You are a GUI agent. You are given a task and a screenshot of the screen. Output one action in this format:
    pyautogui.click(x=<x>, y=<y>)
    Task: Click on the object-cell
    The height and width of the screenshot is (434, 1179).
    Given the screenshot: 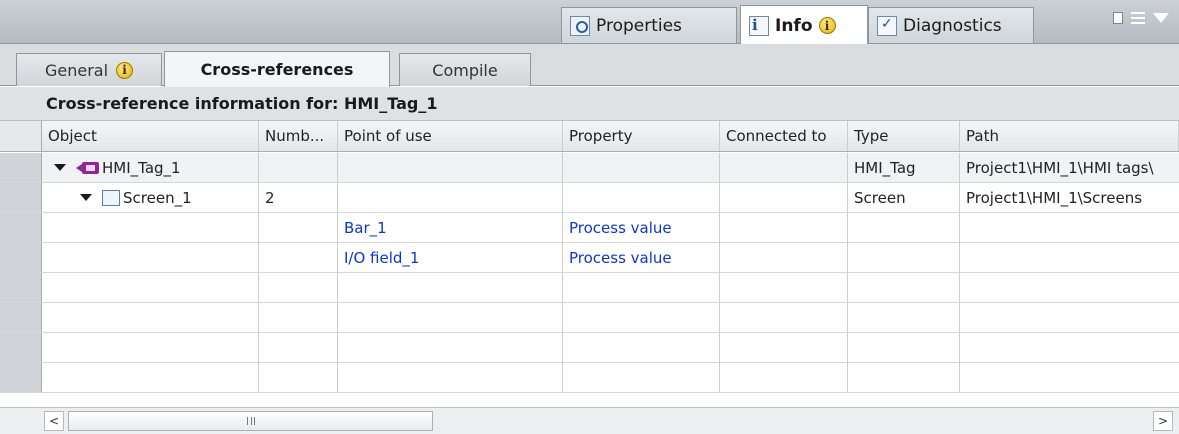 What is the action you would take?
    pyautogui.click(x=150, y=257)
    